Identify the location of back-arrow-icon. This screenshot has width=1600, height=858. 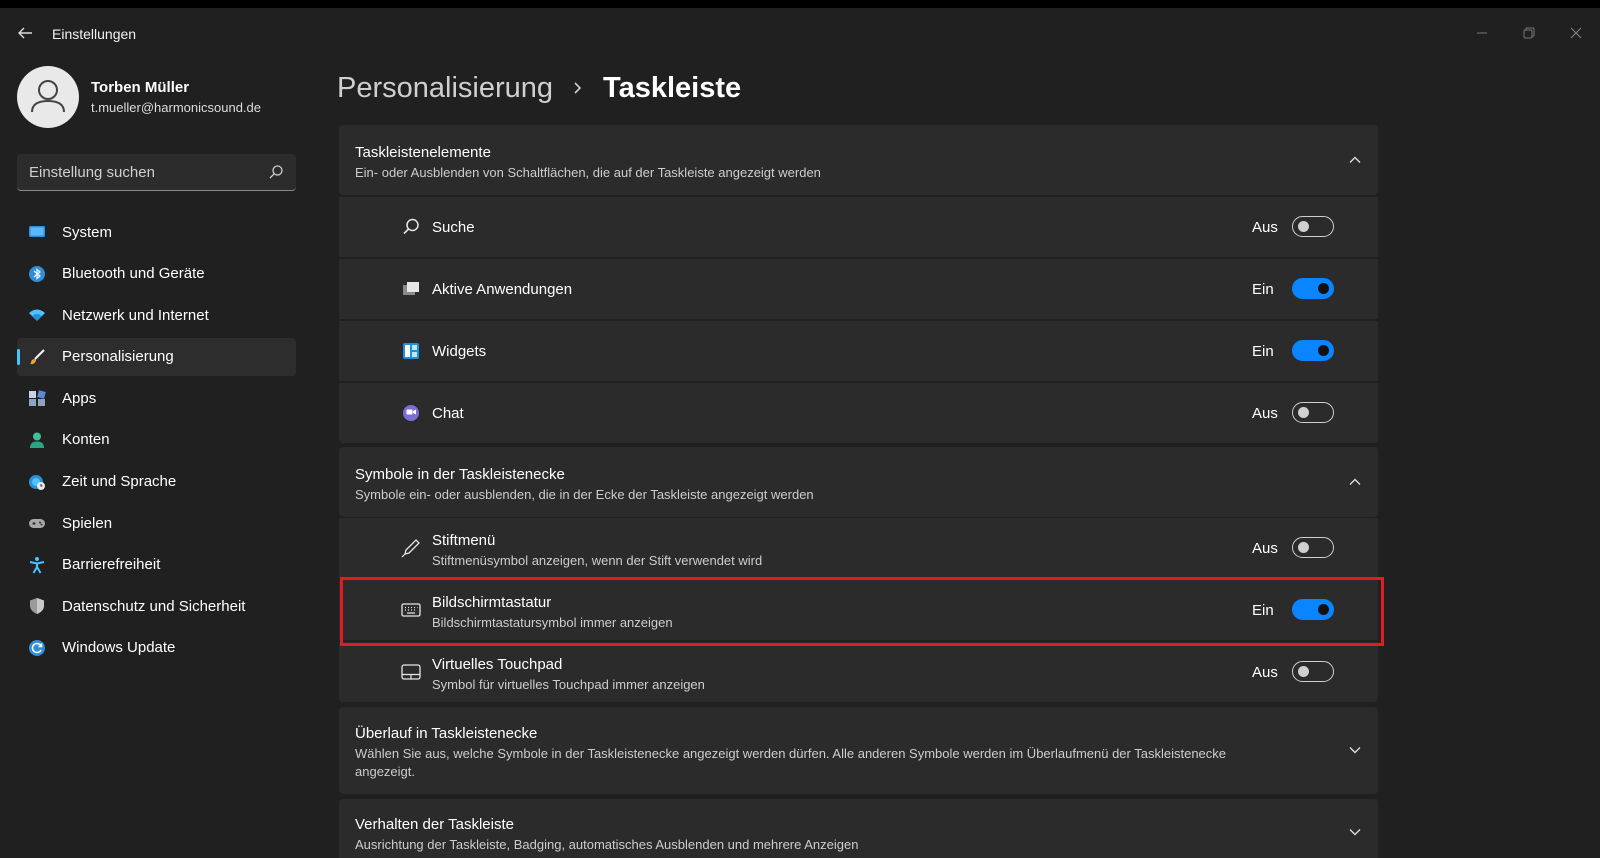
(25, 33).